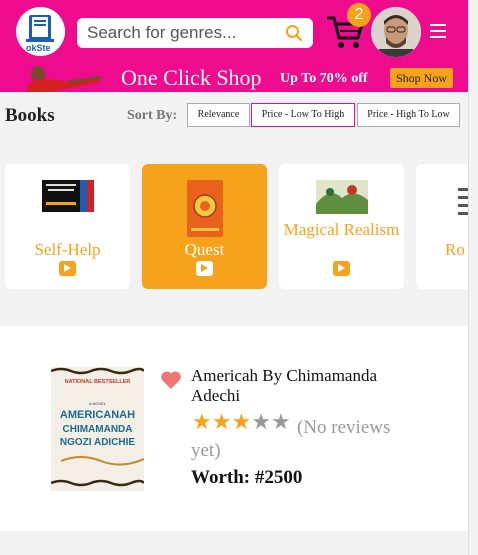 The image size is (478, 555). I want to click on promo-subtitle: Up To 70% off, so click(324, 78).